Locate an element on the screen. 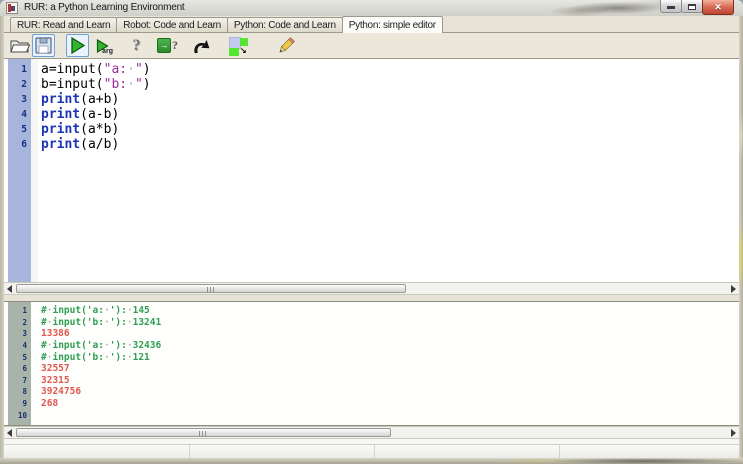 Image resolution: width=743 pixels, height=464 pixels. help-icon: ? is located at coordinates (136, 45).